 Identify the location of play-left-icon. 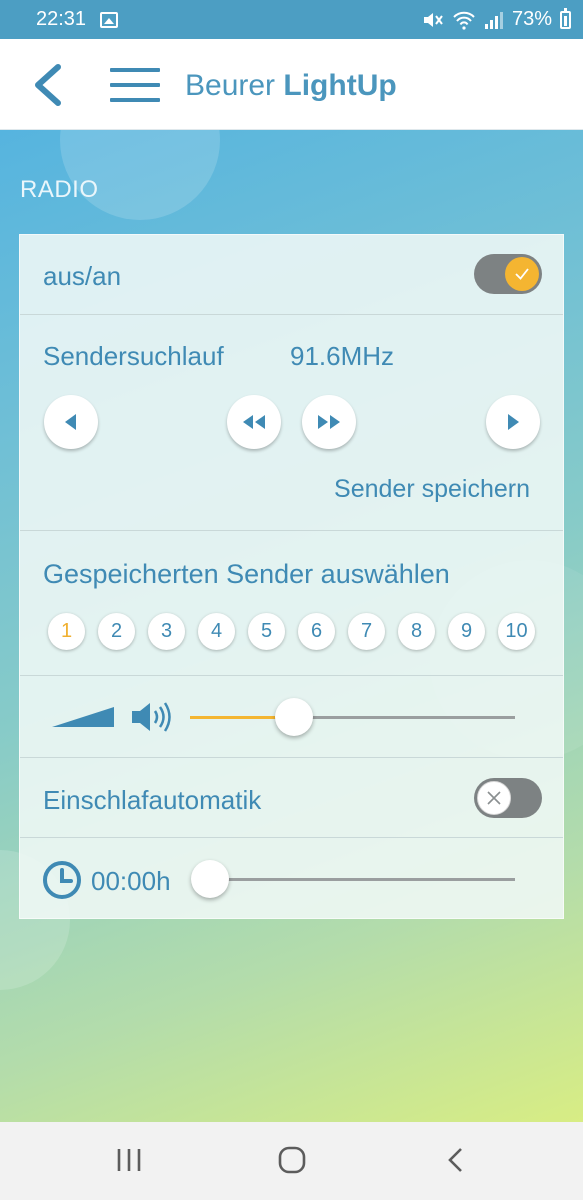
(70, 422).